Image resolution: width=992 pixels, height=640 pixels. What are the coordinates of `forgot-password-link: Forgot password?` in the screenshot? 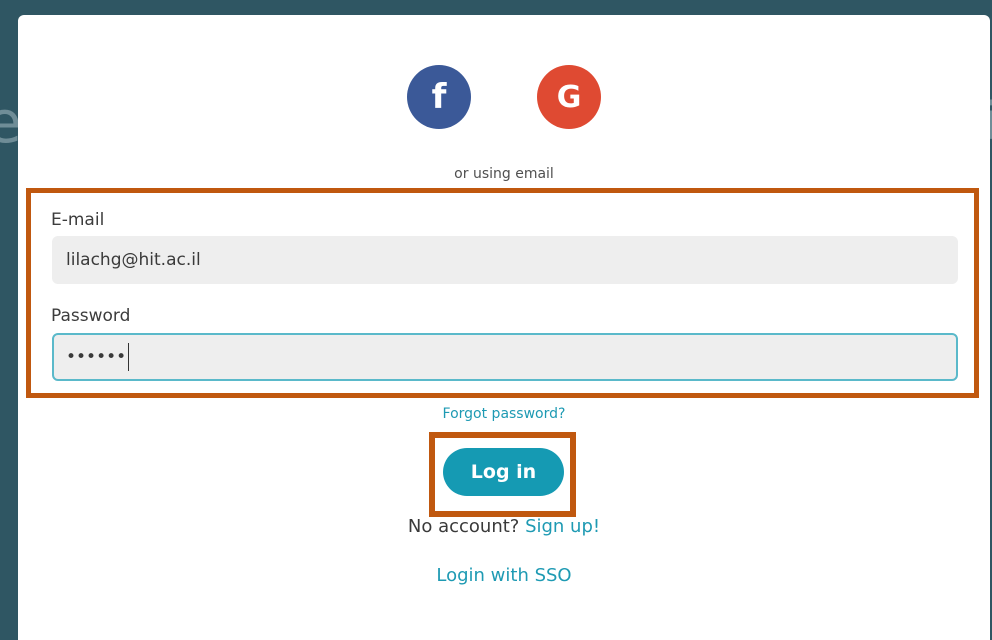 It's located at (504, 414).